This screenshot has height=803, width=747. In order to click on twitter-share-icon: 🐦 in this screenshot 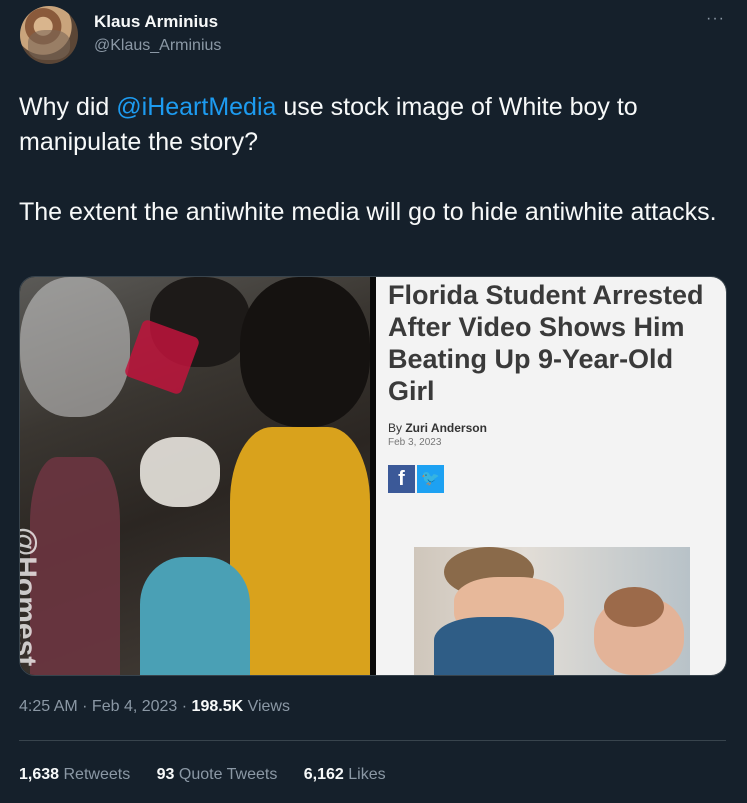, I will do `click(430, 479)`.